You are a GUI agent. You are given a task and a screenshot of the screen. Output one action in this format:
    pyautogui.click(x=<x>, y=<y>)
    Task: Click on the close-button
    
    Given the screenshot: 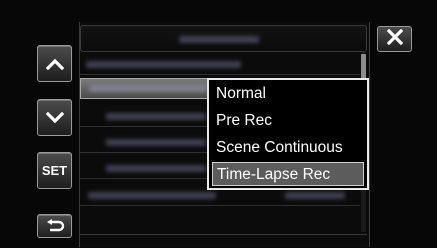 What is the action you would take?
    pyautogui.click(x=394, y=39)
    